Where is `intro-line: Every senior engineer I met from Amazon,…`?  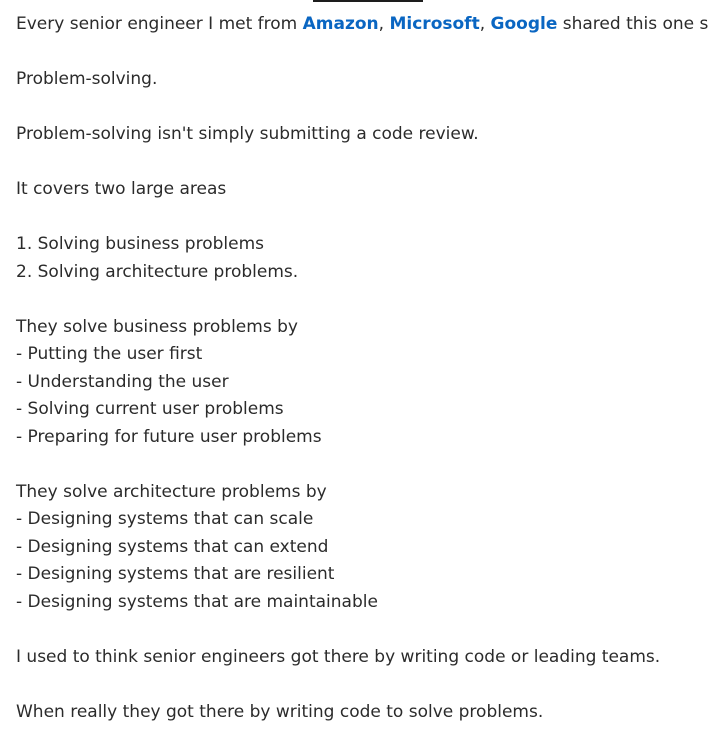 intro-line: Every senior engineer I met from Amazon,… is located at coordinates (362, 24).